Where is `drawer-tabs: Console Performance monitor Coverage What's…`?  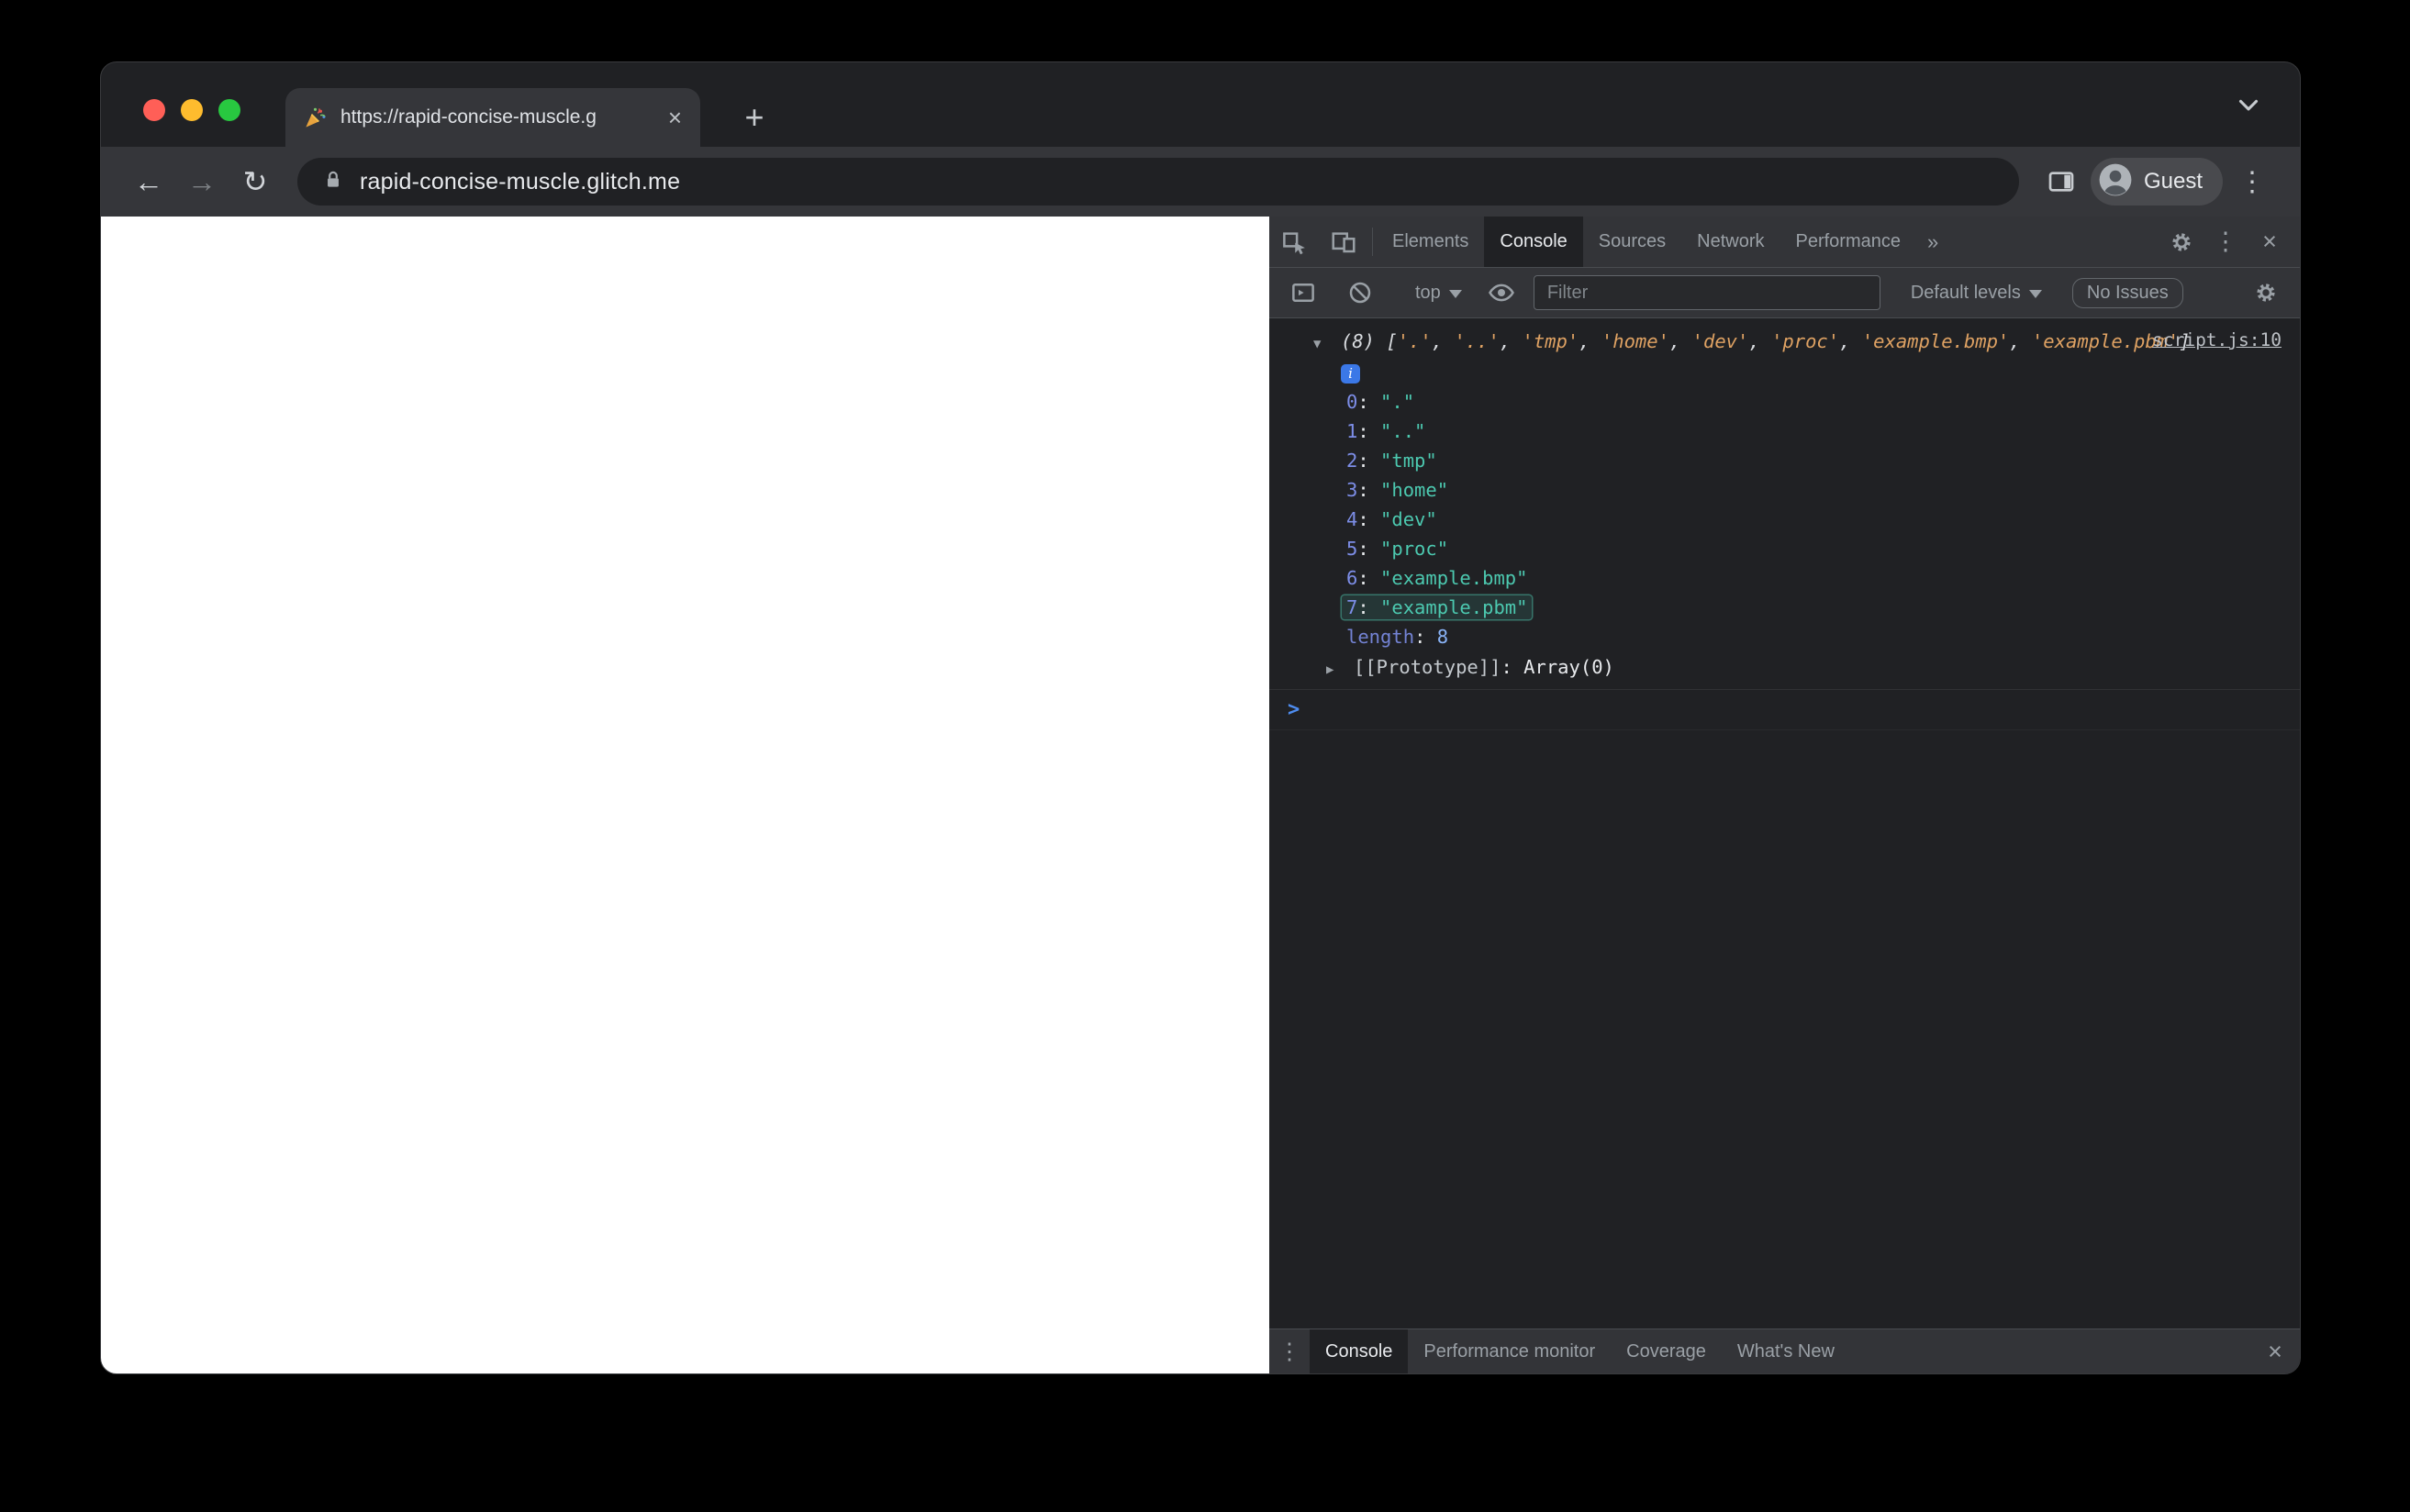
drawer-tabs: Console Performance monitor Coverage What's… is located at coordinates (1580, 1351).